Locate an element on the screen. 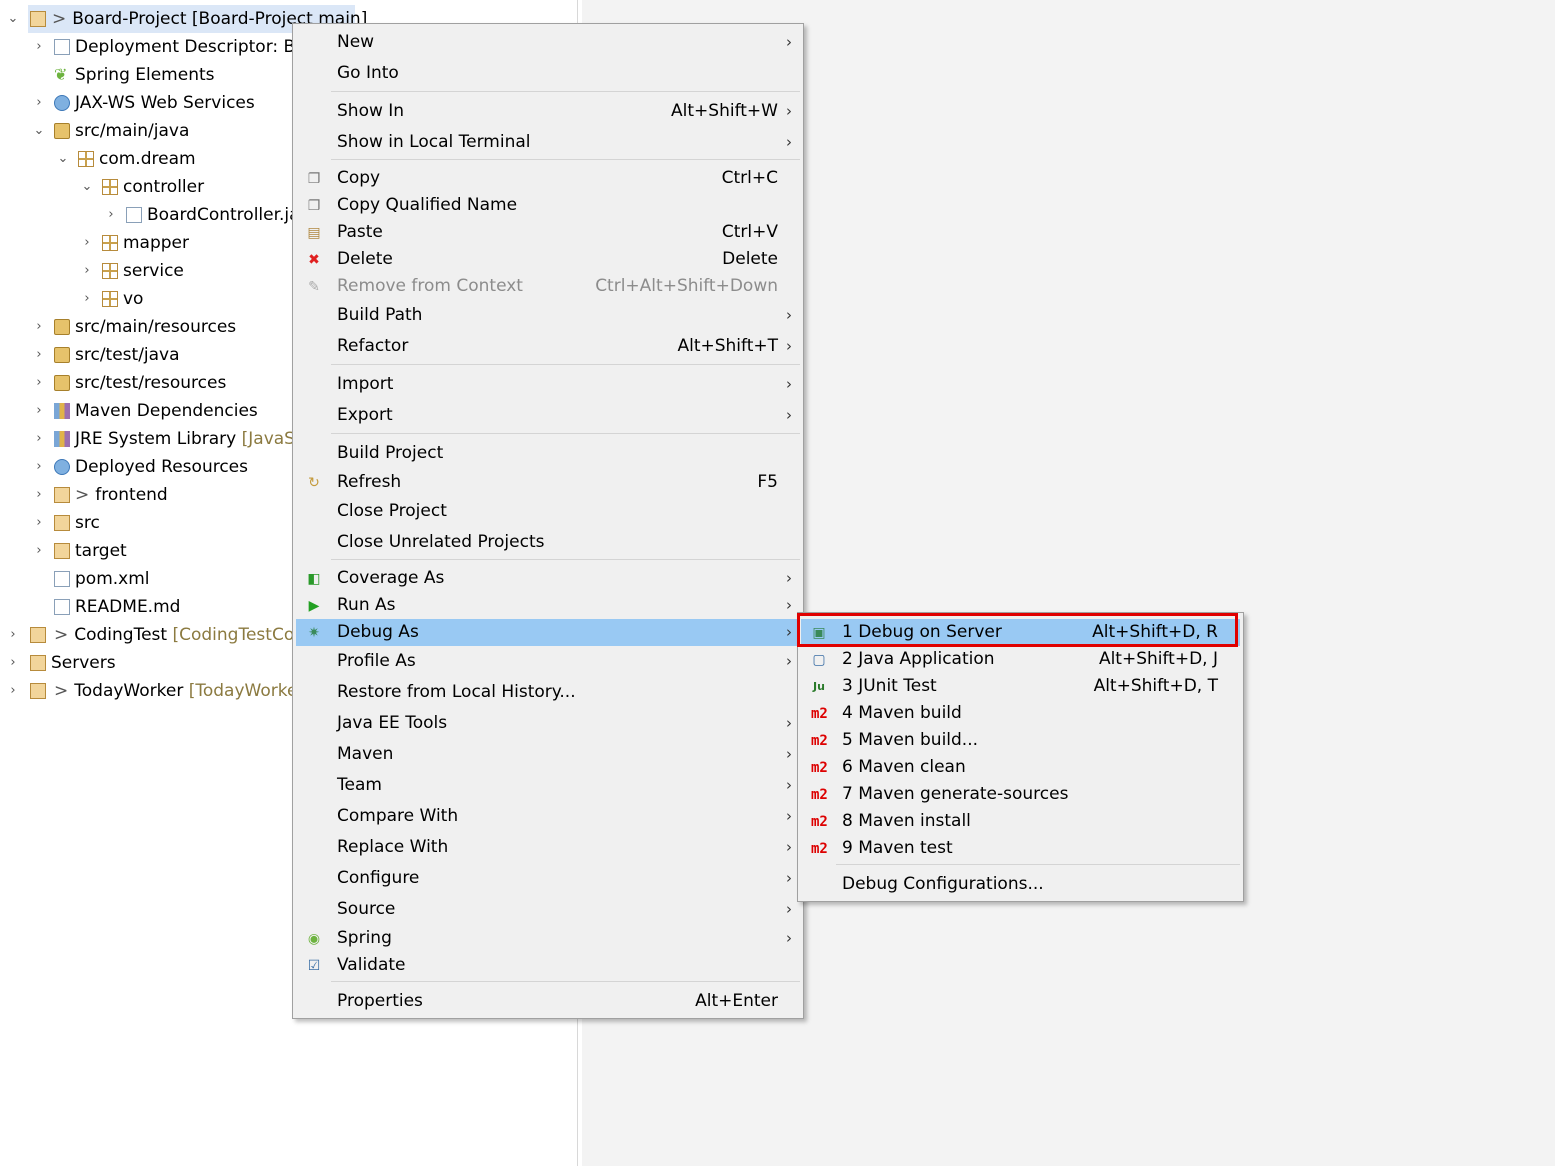 Image resolution: width=1555 pixels, height=1166 pixels. submenu-item-junit-test: Ju 3 JUnit Test Alt+Shift+D, T is located at coordinates (1020, 686).